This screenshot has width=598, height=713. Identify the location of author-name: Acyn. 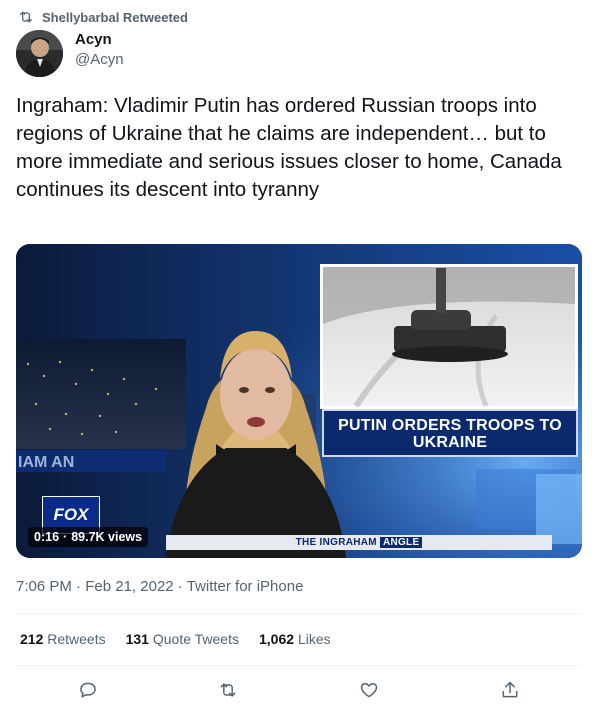
(99, 40).